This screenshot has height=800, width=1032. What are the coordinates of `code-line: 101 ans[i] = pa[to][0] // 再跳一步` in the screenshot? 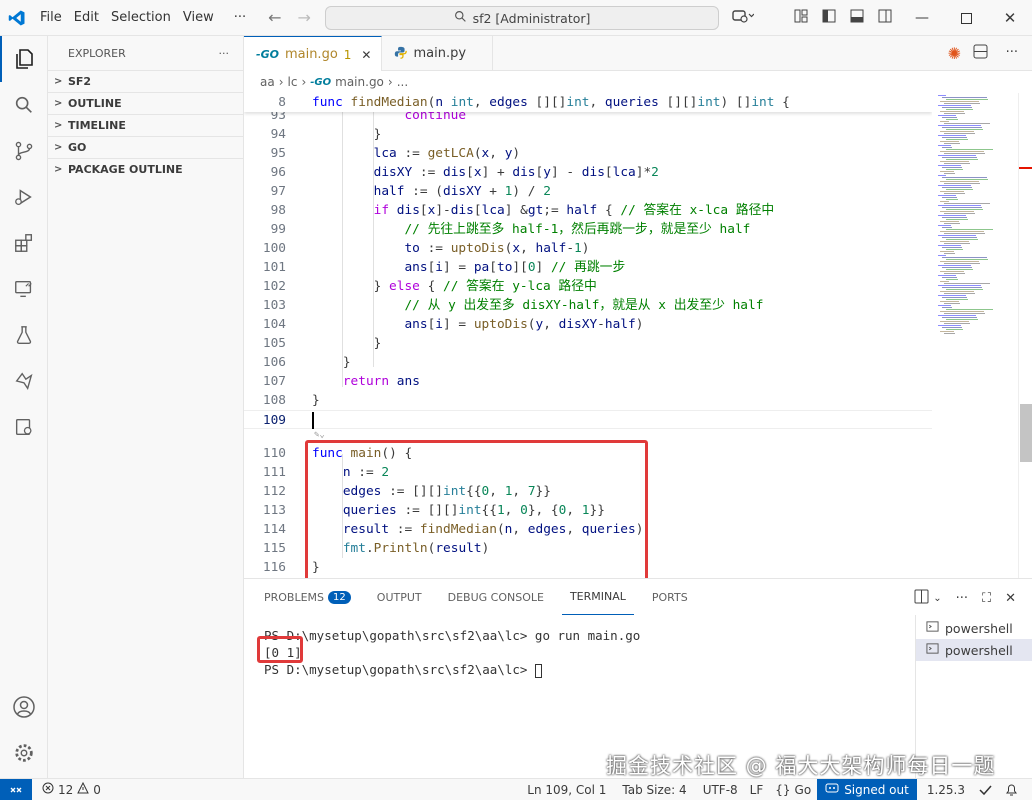 It's located at (588, 267).